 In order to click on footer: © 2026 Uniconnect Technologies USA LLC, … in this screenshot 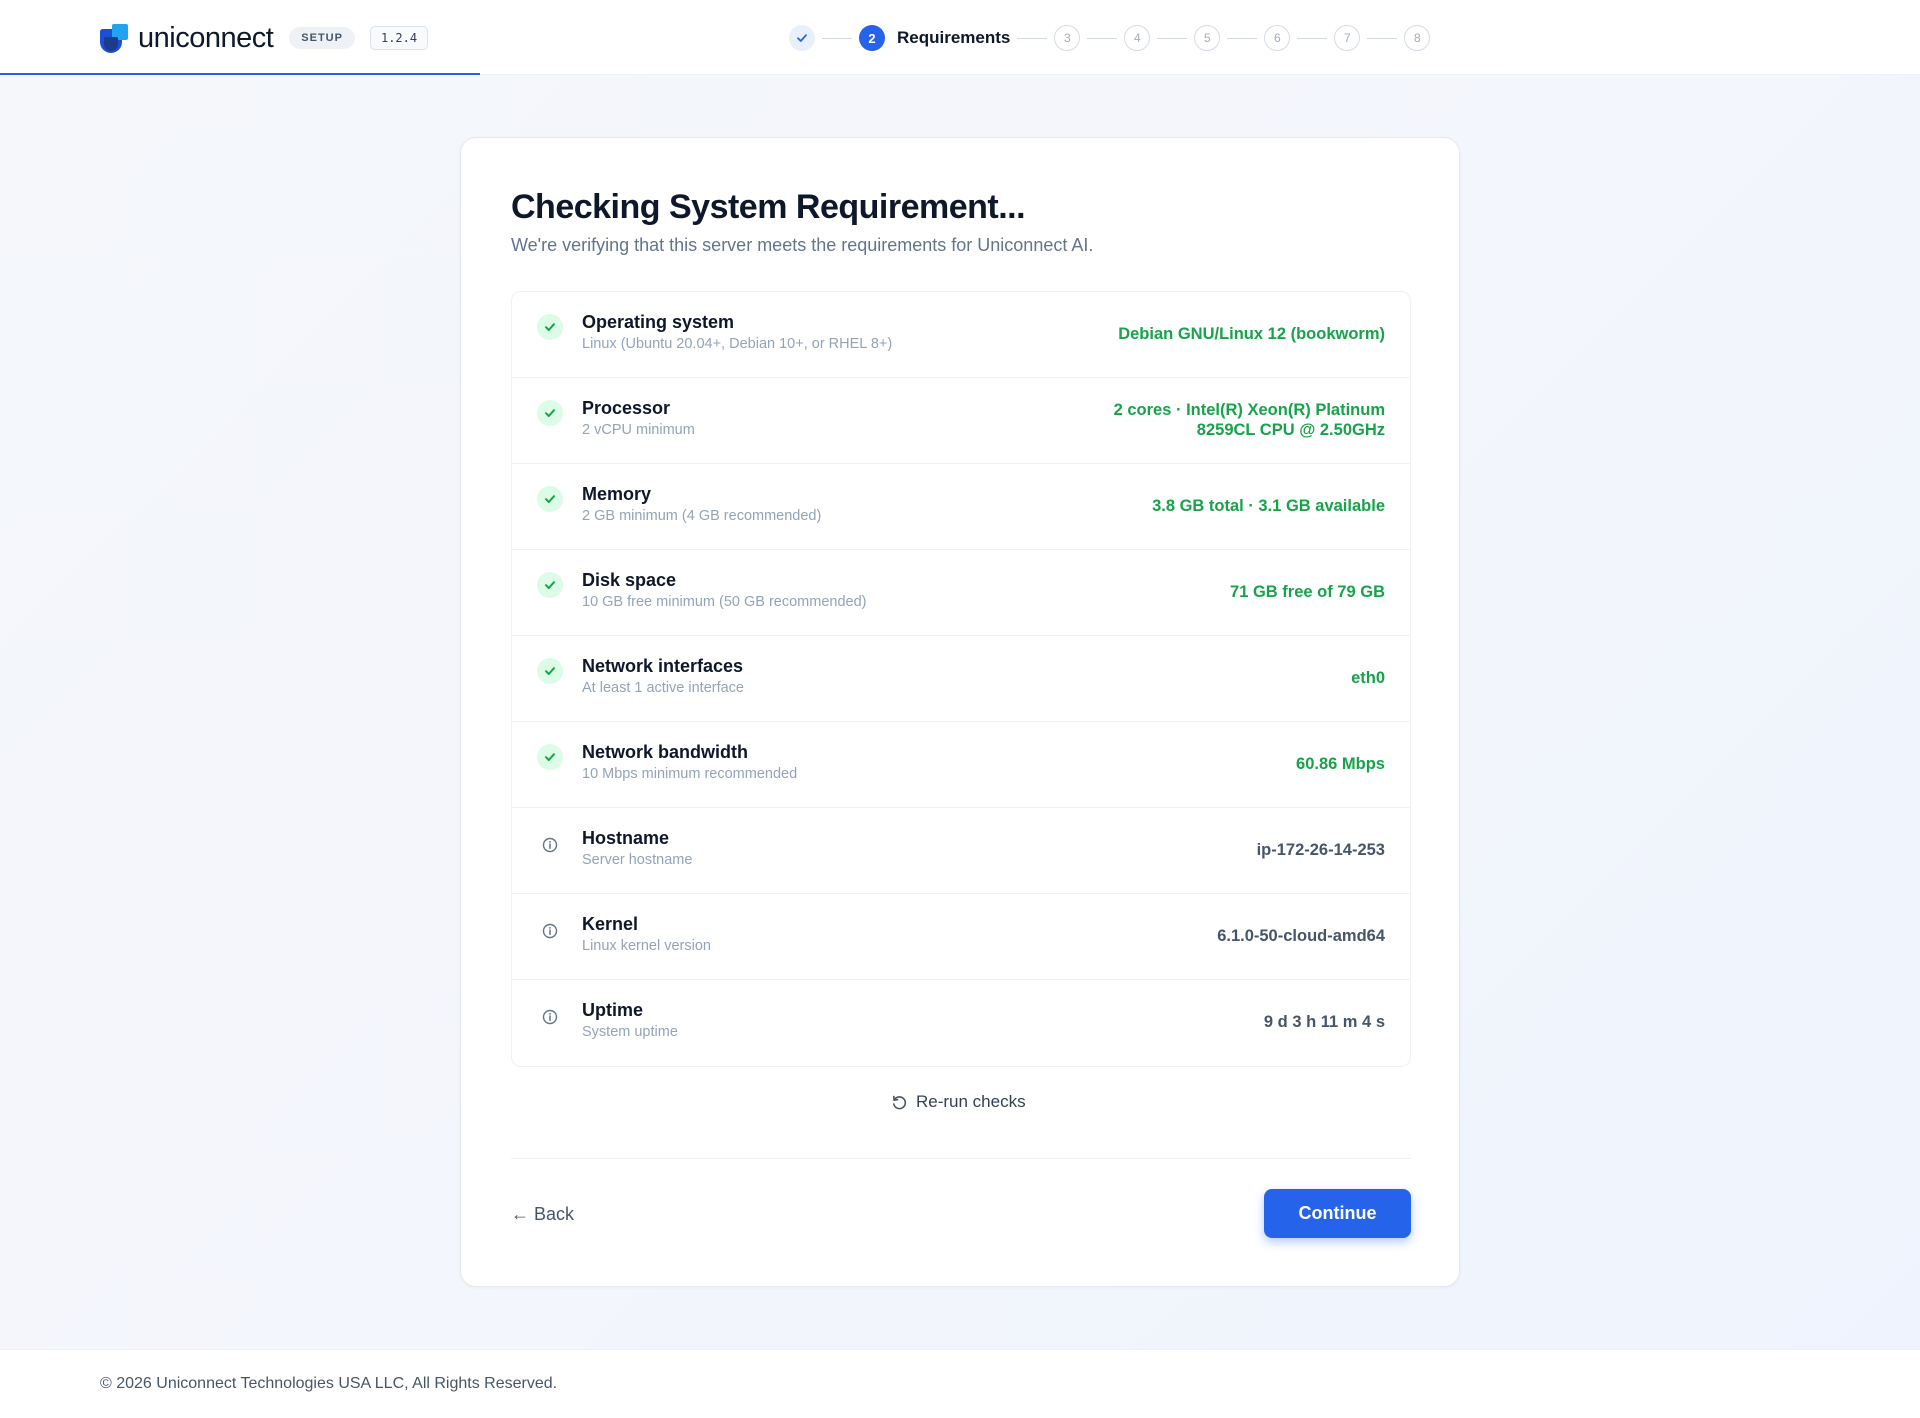, I will do `click(960, 1383)`.